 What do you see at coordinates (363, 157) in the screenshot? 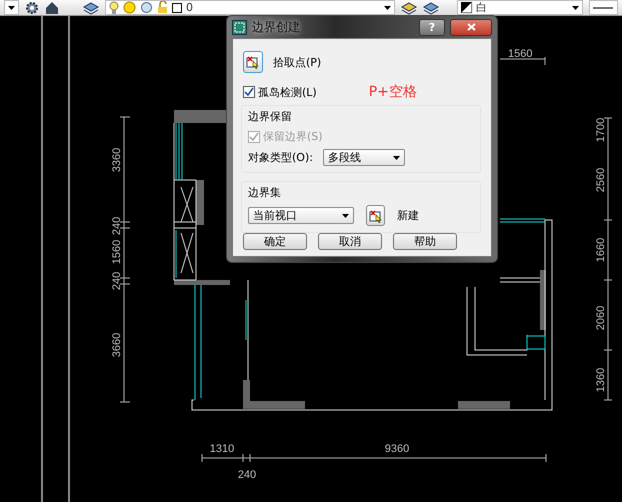
I see `object-type-dropdown: 多段线` at bounding box center [363, 157].